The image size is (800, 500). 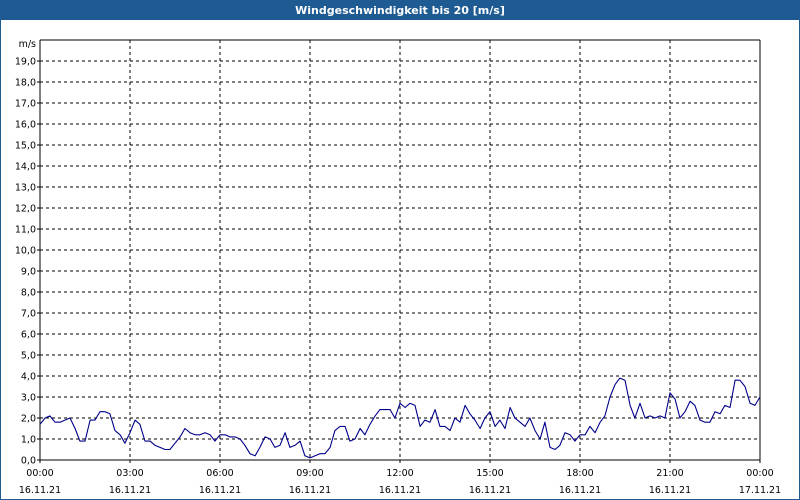 What do you see at coordinates (25, 251) in the screenshot?
I see `y-tick-label: 10,0` at bounding box center [25, 251].